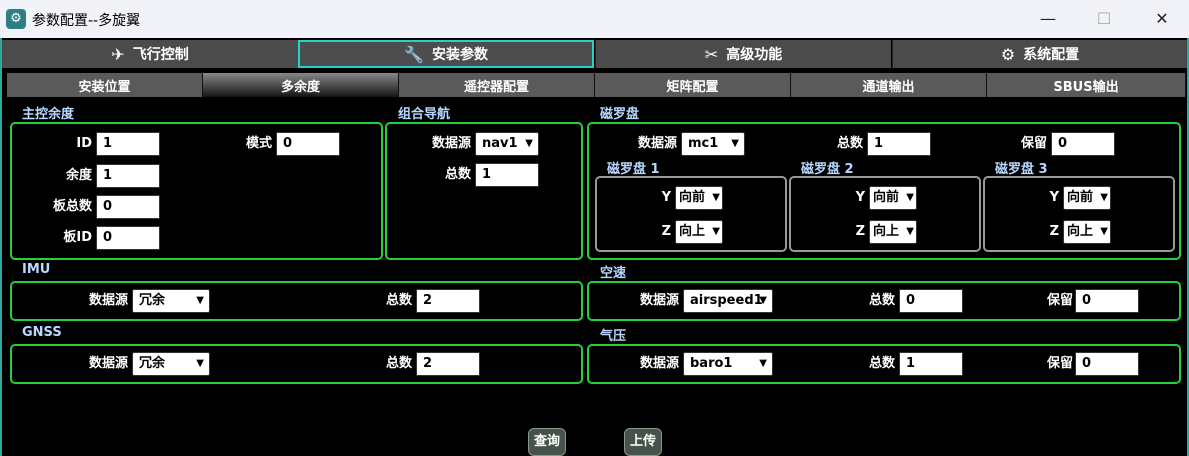  What do you see at coordinates (160, 55) in the screenshot?
I see `tab-label: 飞行控制` at bounding box center [160, 55].